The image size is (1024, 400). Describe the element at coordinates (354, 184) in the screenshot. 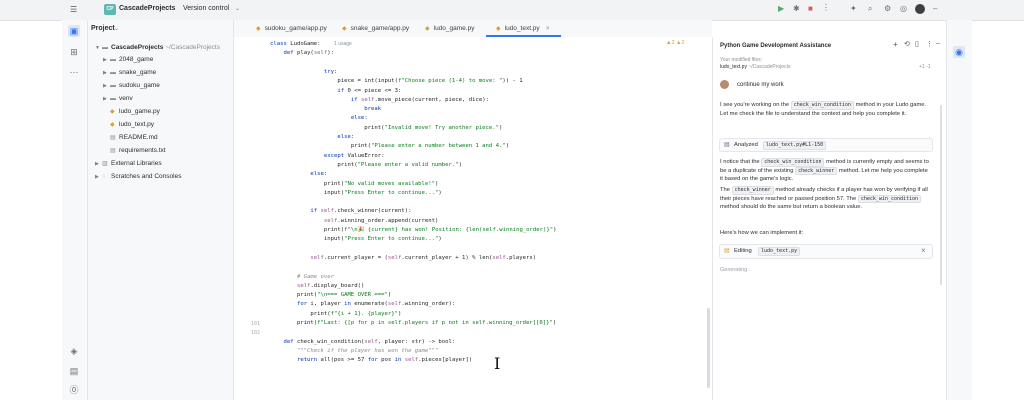

I see `code-line: print("No valid moves available!")` at that location.